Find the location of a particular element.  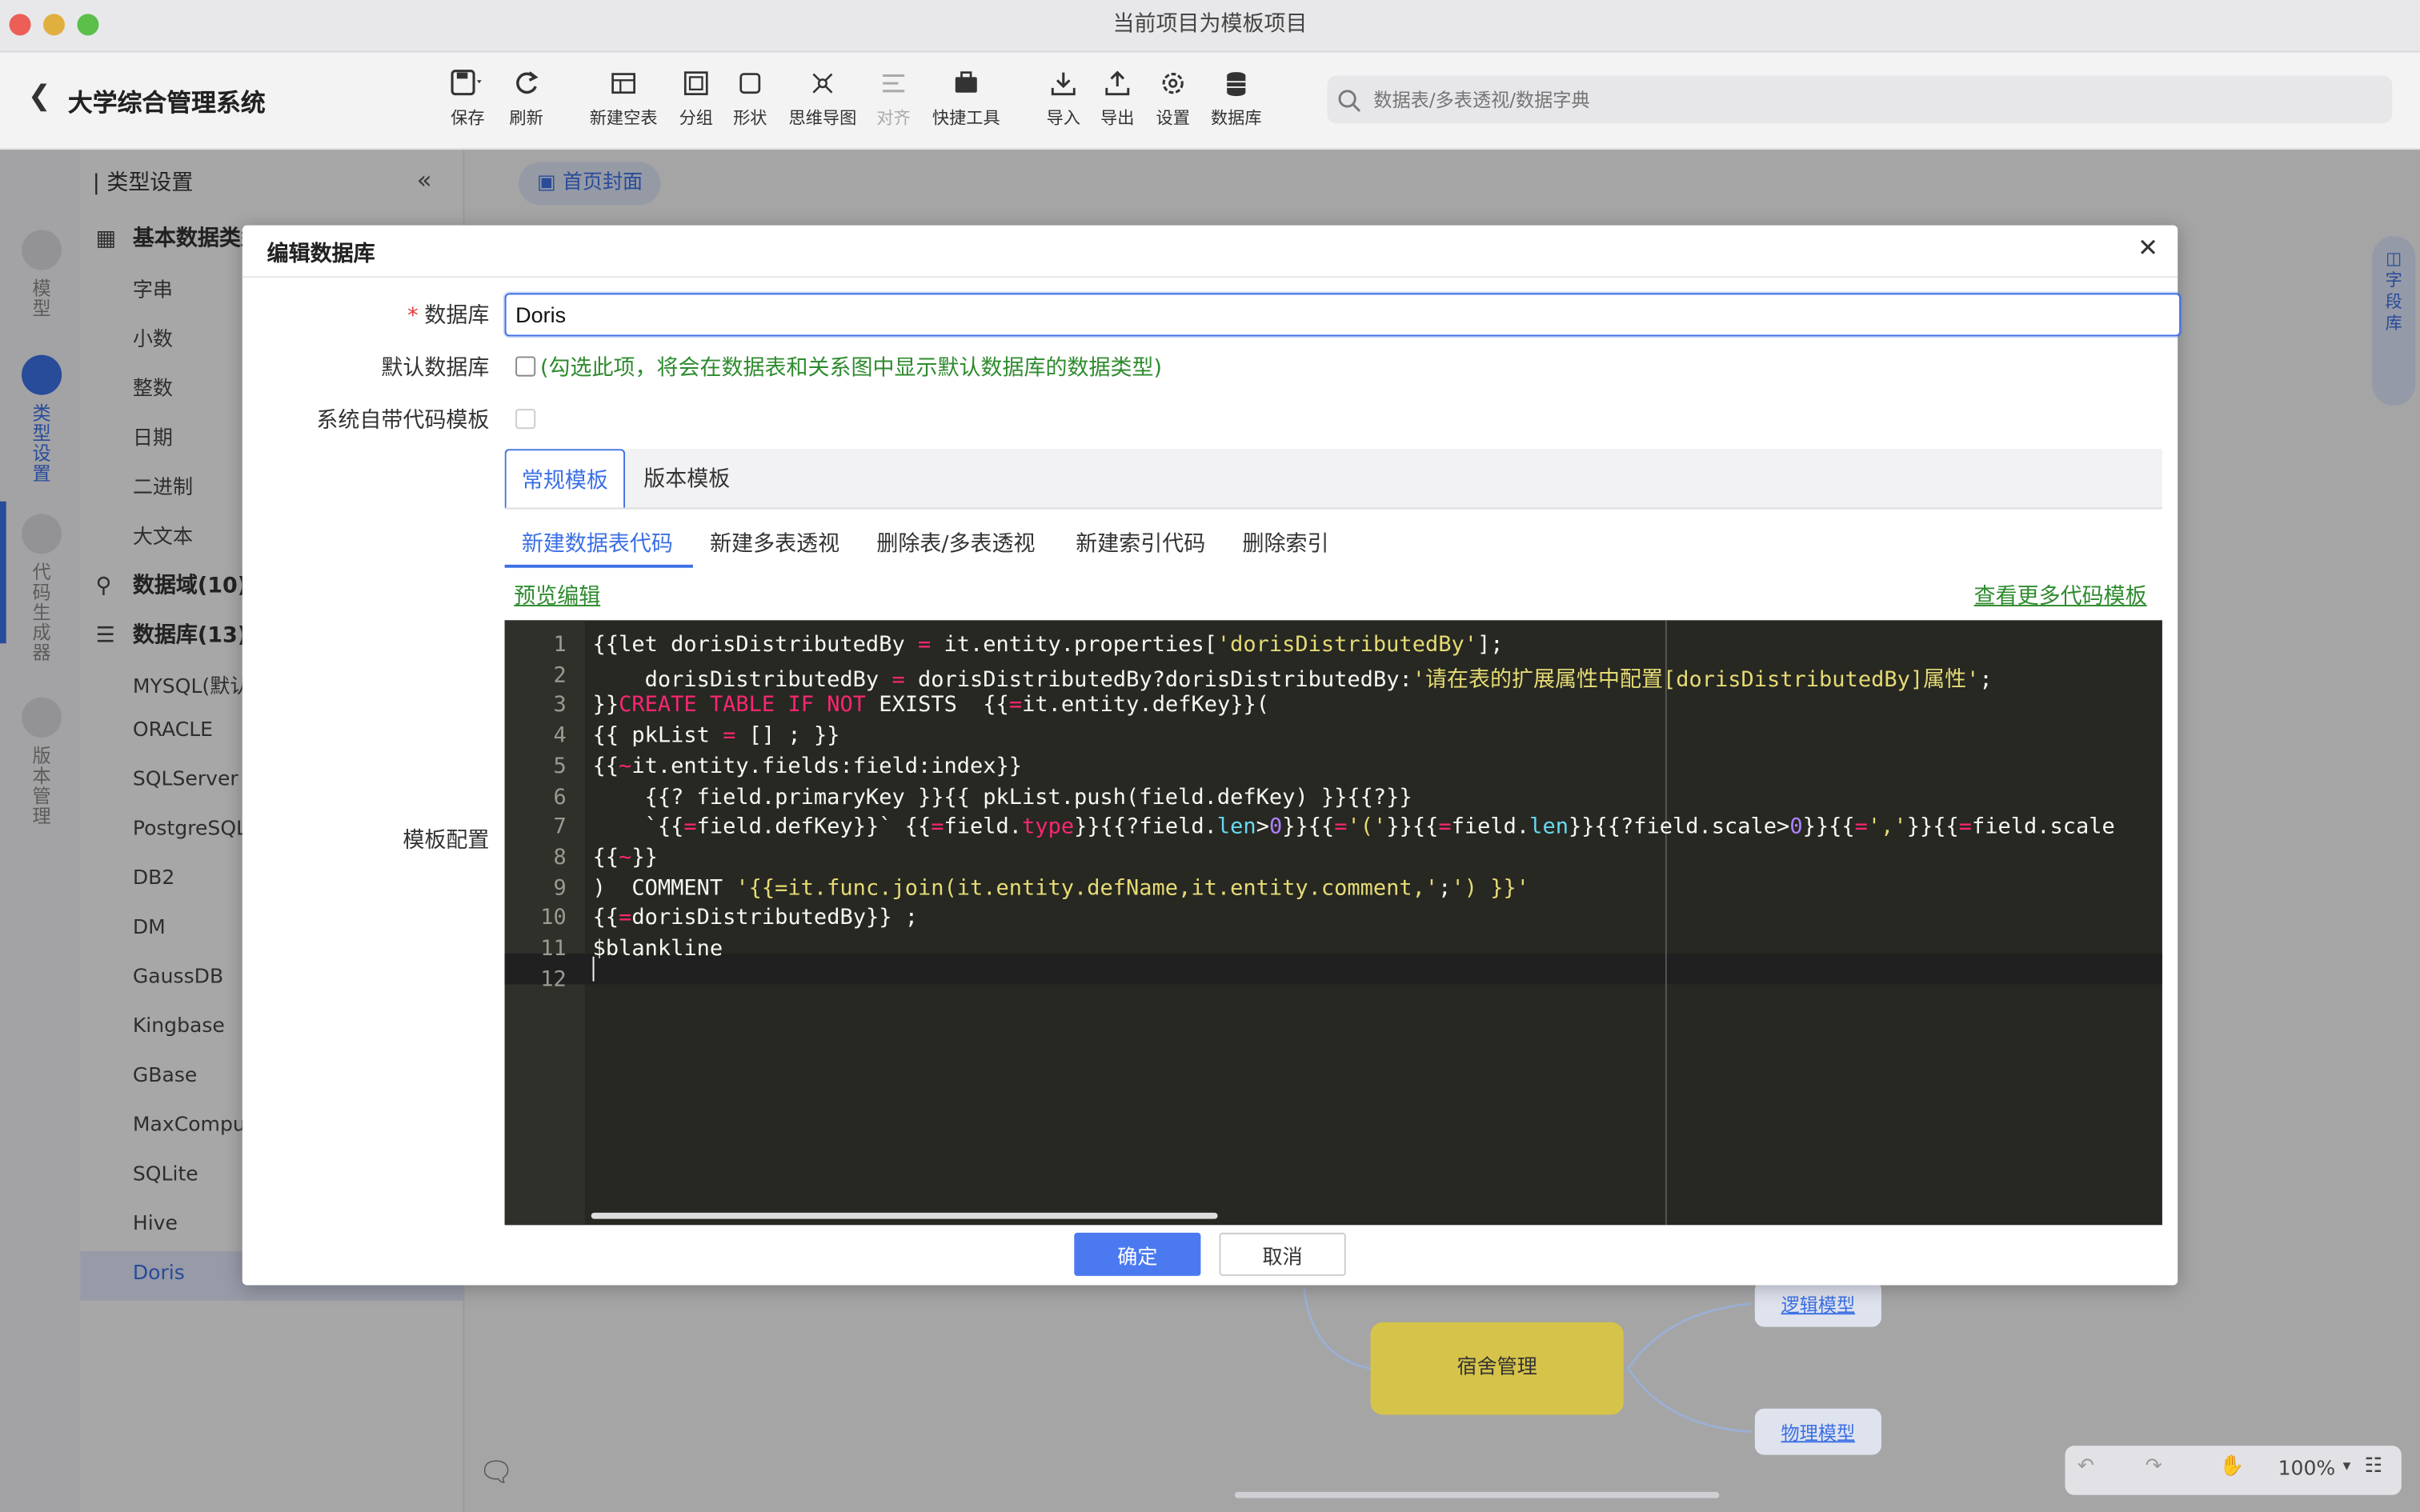

default-database-hint: (勾选此项，将会在数据表和关系图中显示默认数据库的数据类型) is located at coordinates (851, 369).